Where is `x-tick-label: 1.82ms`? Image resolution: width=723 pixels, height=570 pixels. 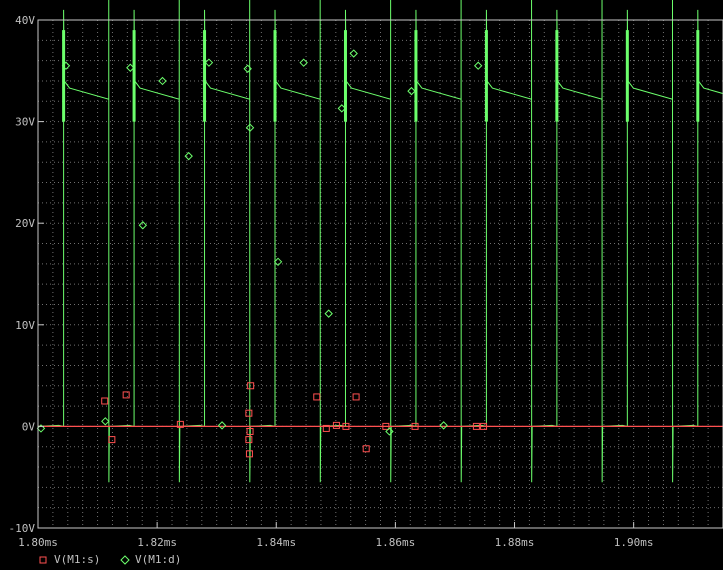
x-tick-label: 1.82ms is located at coordinates (157, 542).